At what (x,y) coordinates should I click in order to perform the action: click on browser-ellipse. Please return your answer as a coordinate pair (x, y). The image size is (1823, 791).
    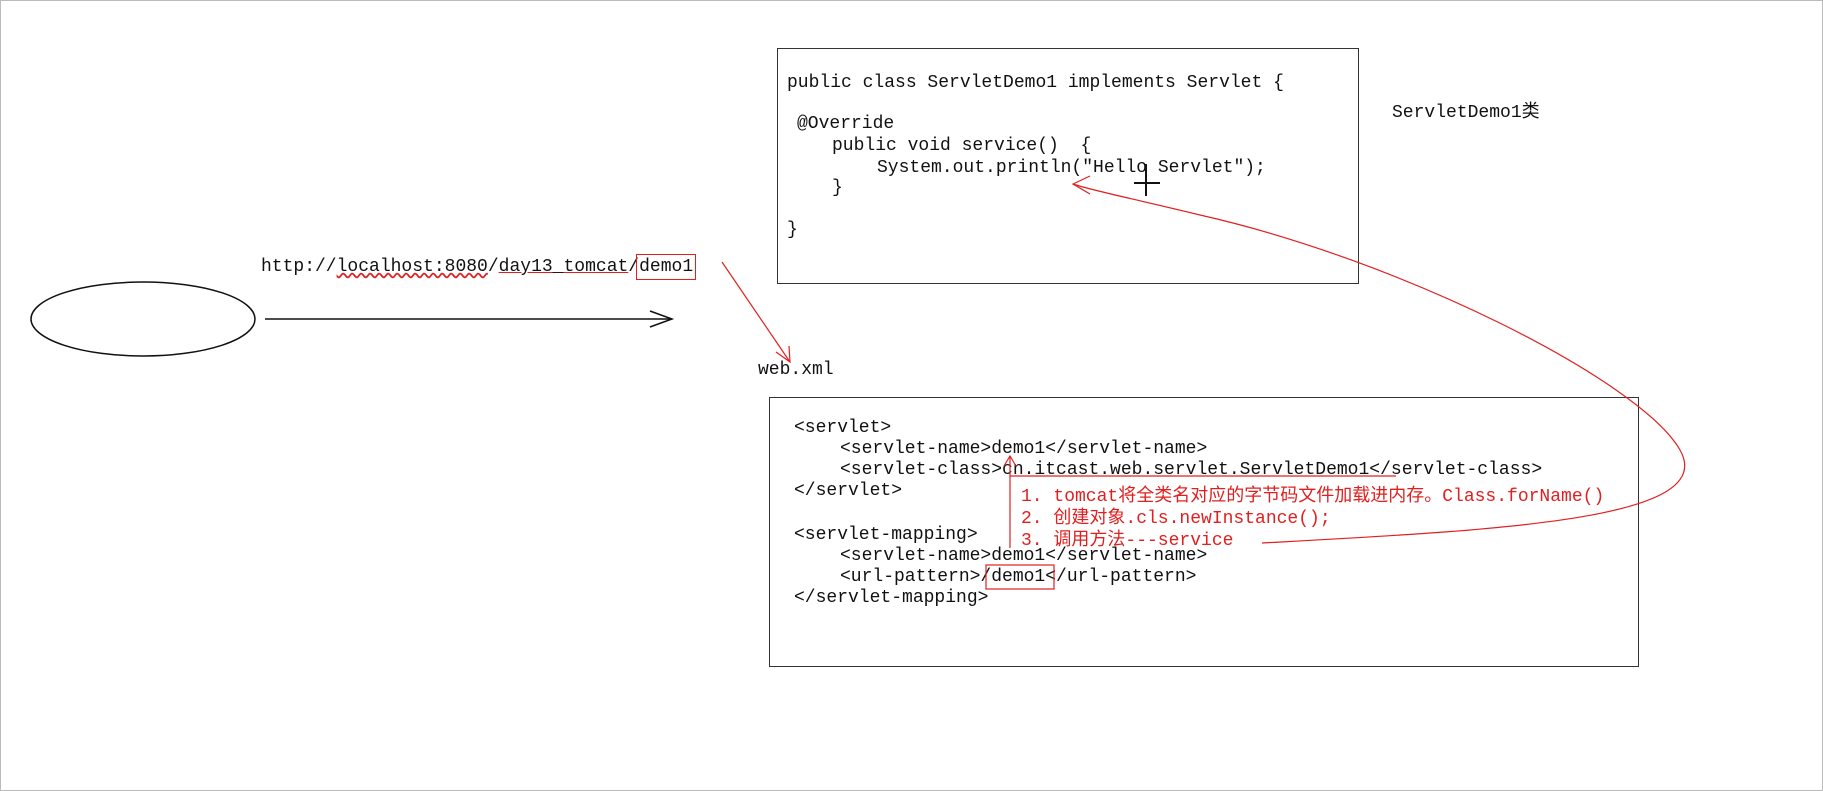
    Looking at the image, I should click on (143, 319).